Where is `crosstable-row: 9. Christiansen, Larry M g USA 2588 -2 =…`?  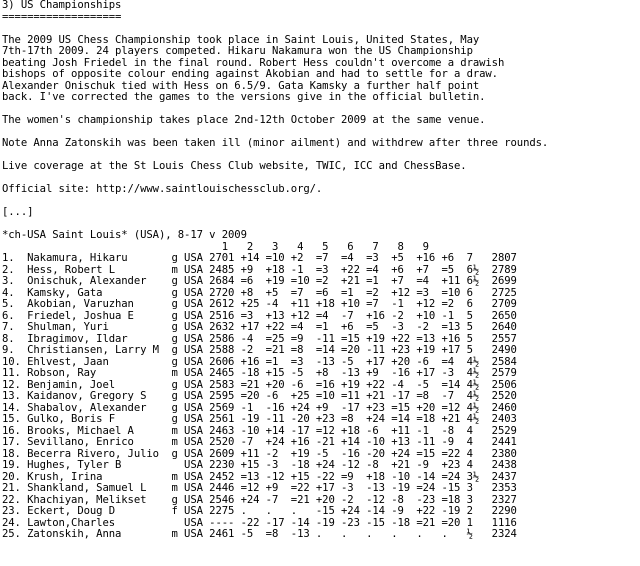 crosstable-row: 9. Christiansen, Larry M g USA 2588 -2 =… is located at coordinates (259, 350).